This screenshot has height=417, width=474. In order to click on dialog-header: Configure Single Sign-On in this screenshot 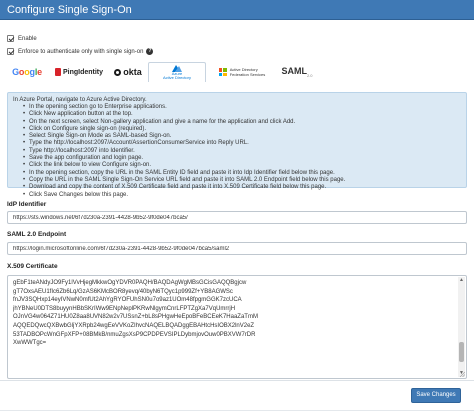, I will do `click(237, 10)`.